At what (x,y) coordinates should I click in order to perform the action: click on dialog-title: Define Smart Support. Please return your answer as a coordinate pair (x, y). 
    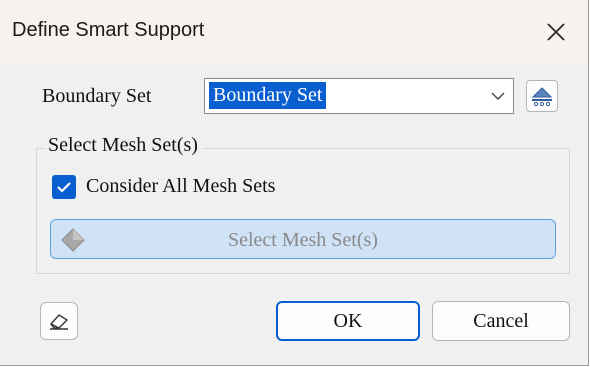
    Looking at the image, I should click on (108, 30).